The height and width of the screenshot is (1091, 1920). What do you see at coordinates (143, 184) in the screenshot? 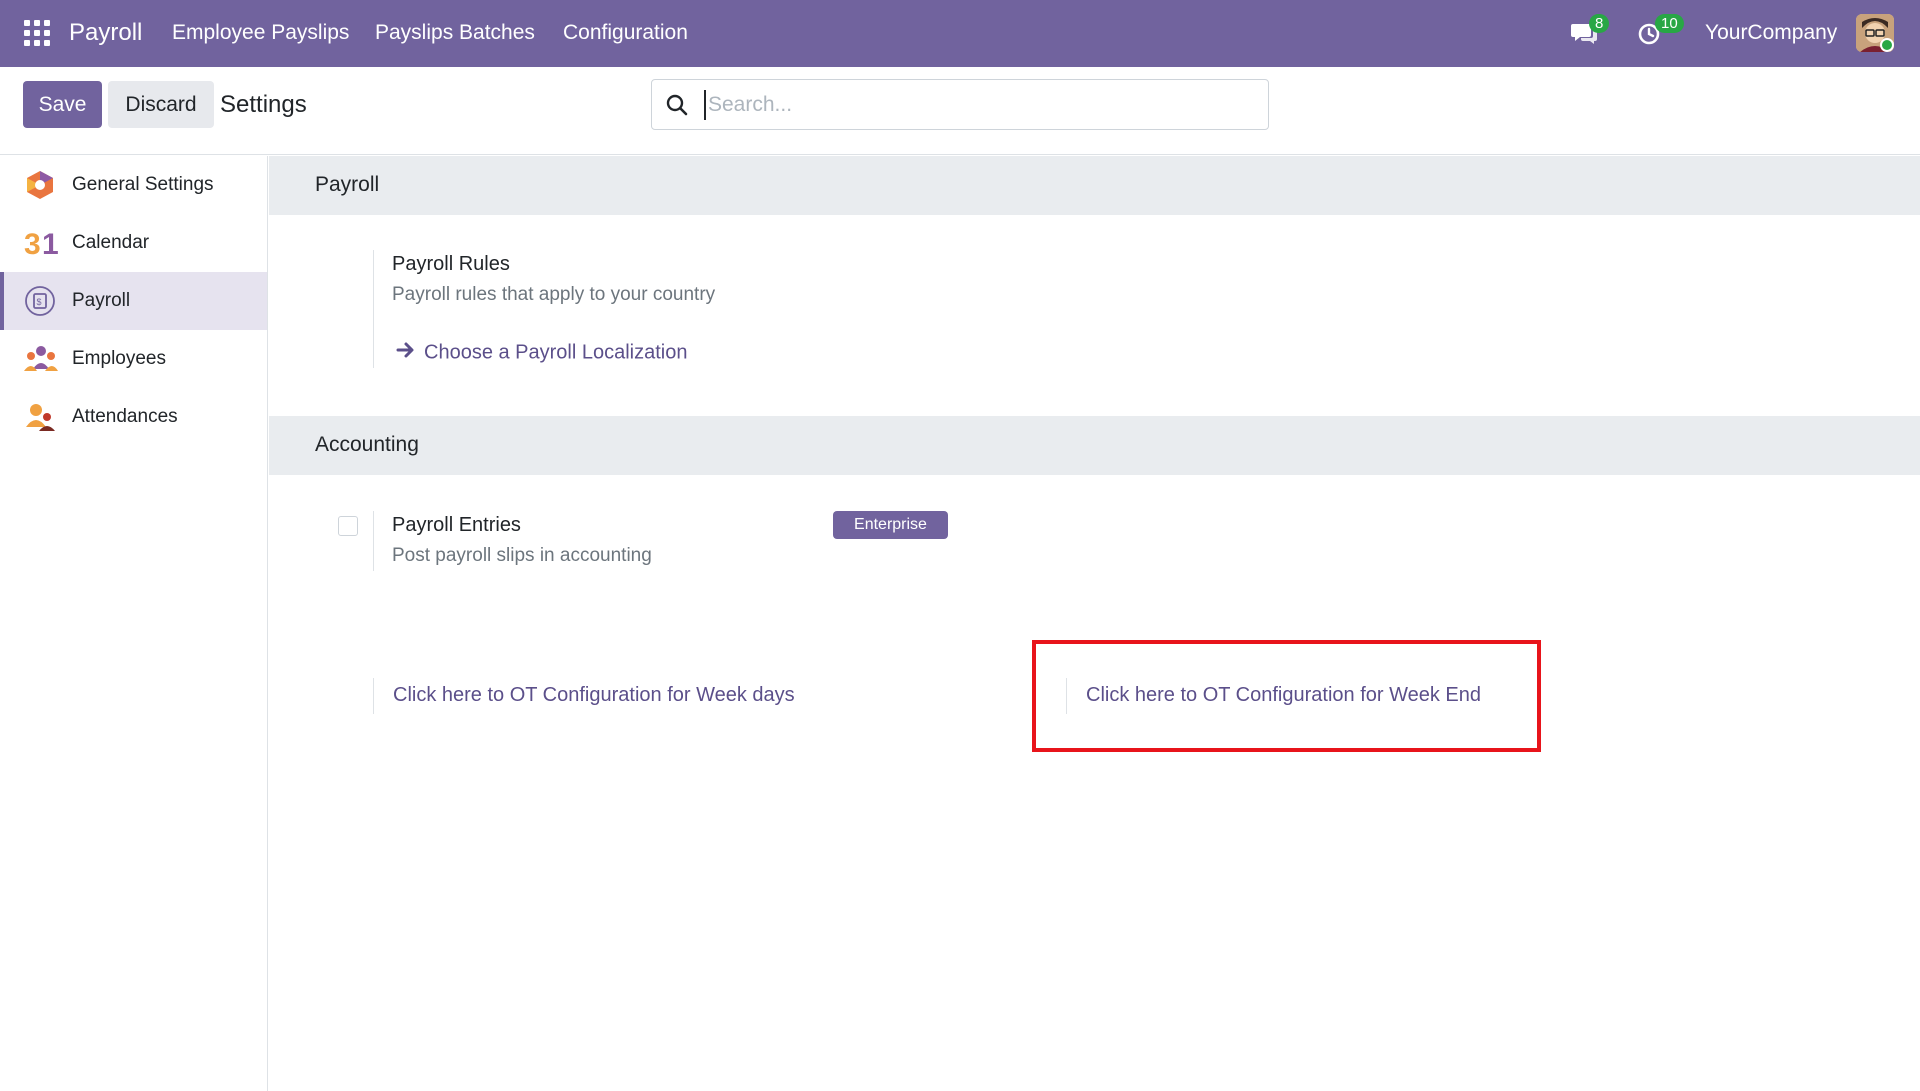
I see `sidebar-item-label: General Settings` at bounding box center [143, 184].